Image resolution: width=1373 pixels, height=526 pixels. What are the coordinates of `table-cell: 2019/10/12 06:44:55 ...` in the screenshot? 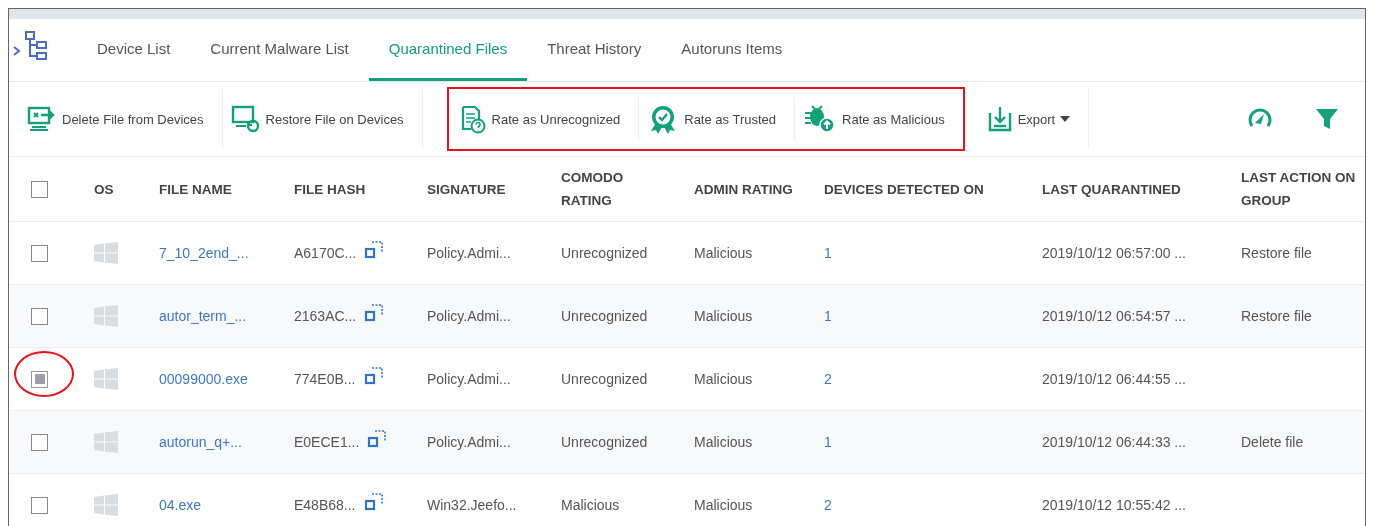 It's located at (1114, 379).